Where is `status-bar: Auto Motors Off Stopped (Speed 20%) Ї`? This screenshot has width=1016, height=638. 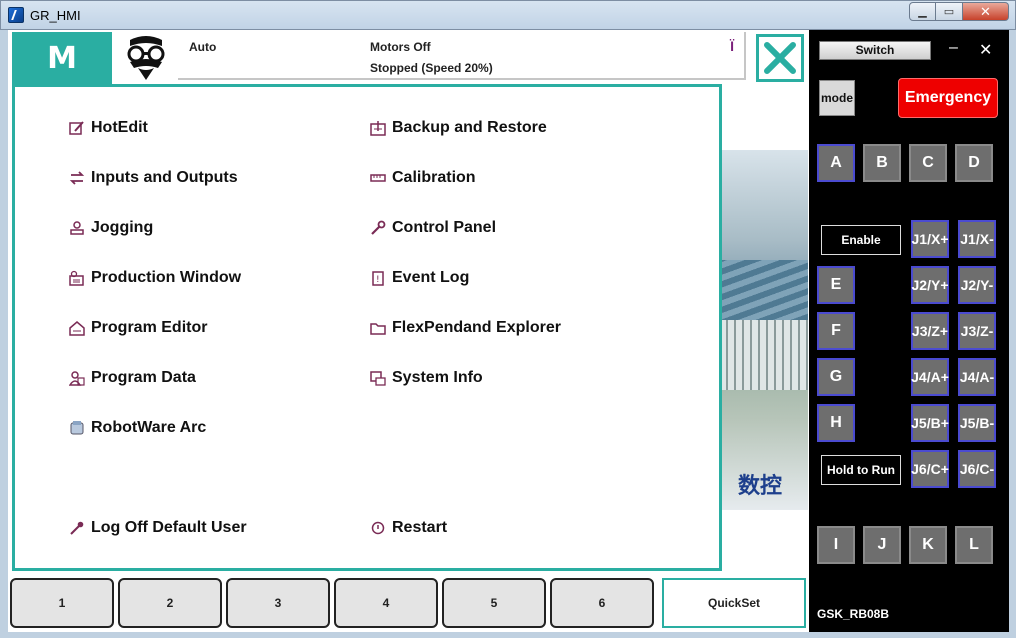
status-bar: Auto Motors Off Stopped (Speed 20%) Ї is located at coordinates (462, 56).